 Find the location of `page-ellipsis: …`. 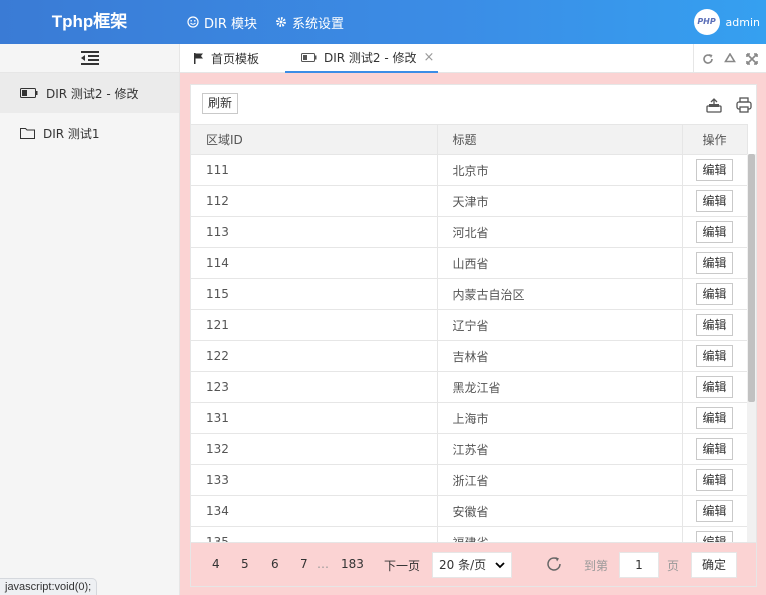

page-ellipsis: … is located at coordinates (323, 564).